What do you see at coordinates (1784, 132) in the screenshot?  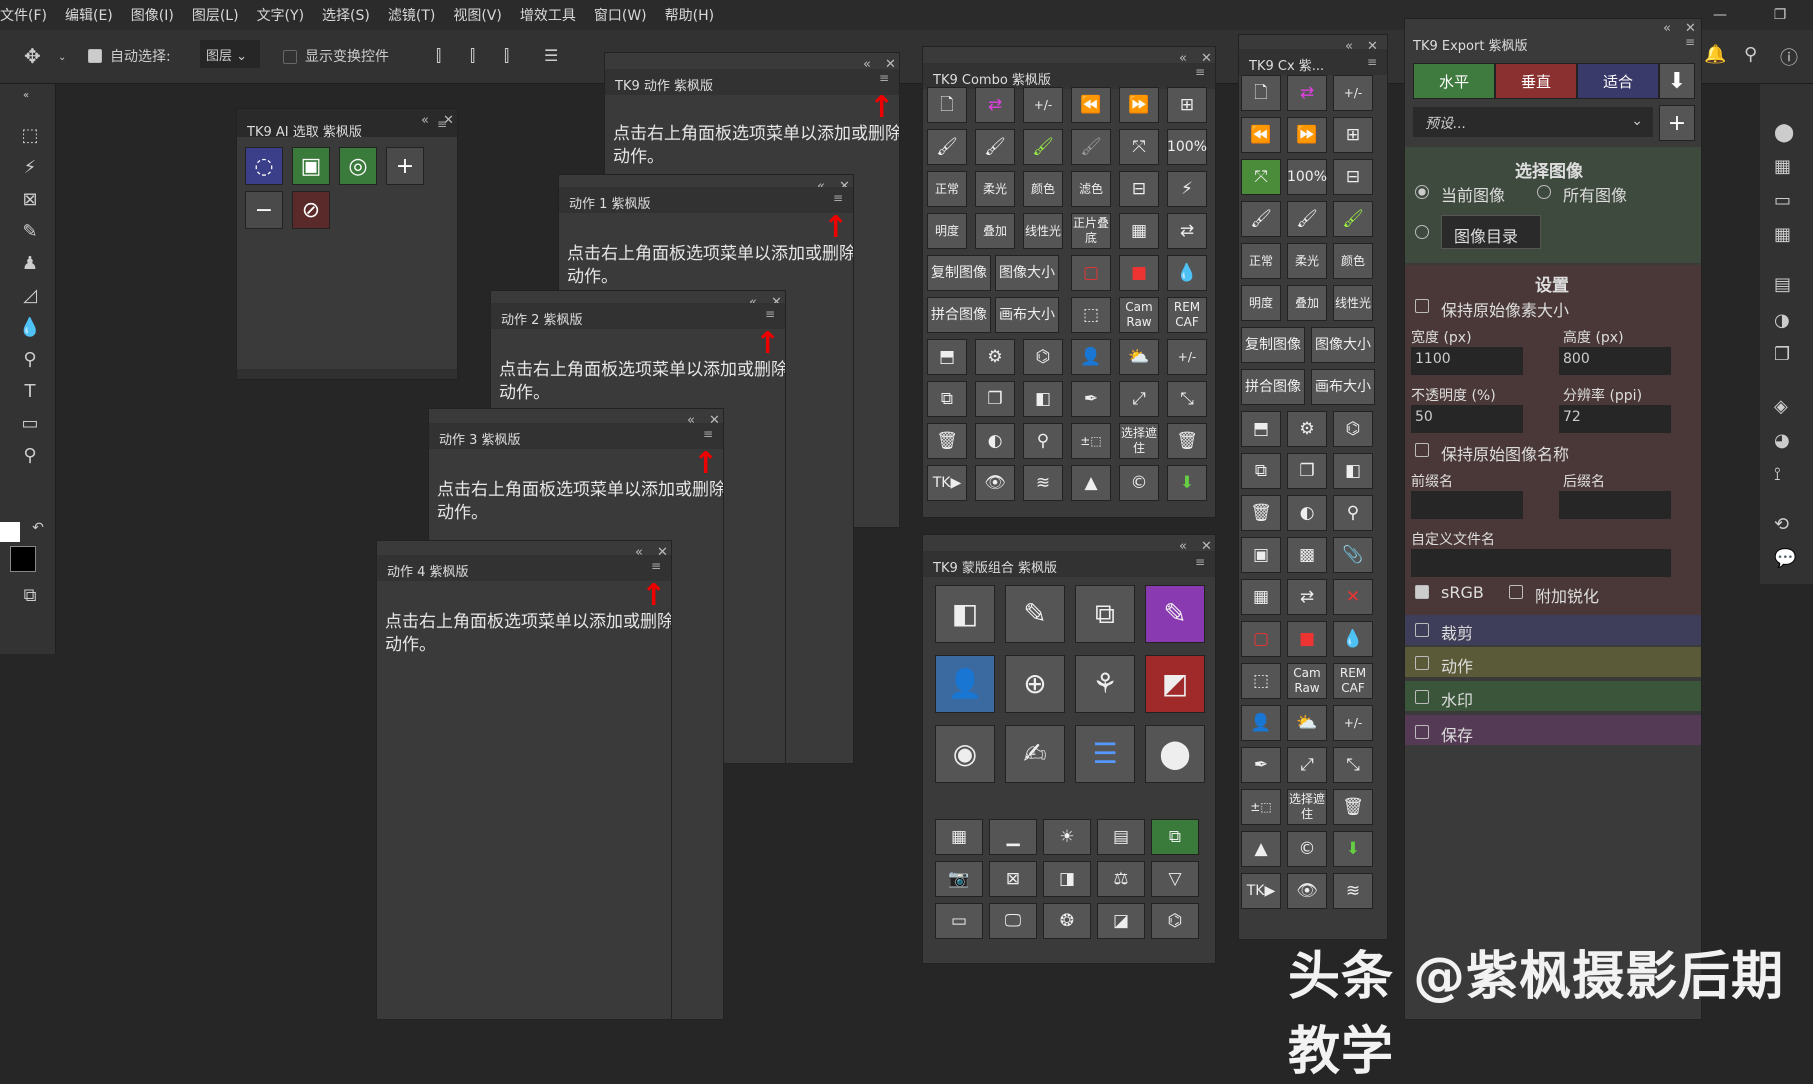 I see `color-icon: ⬤` at bounding box center [1784, 132].